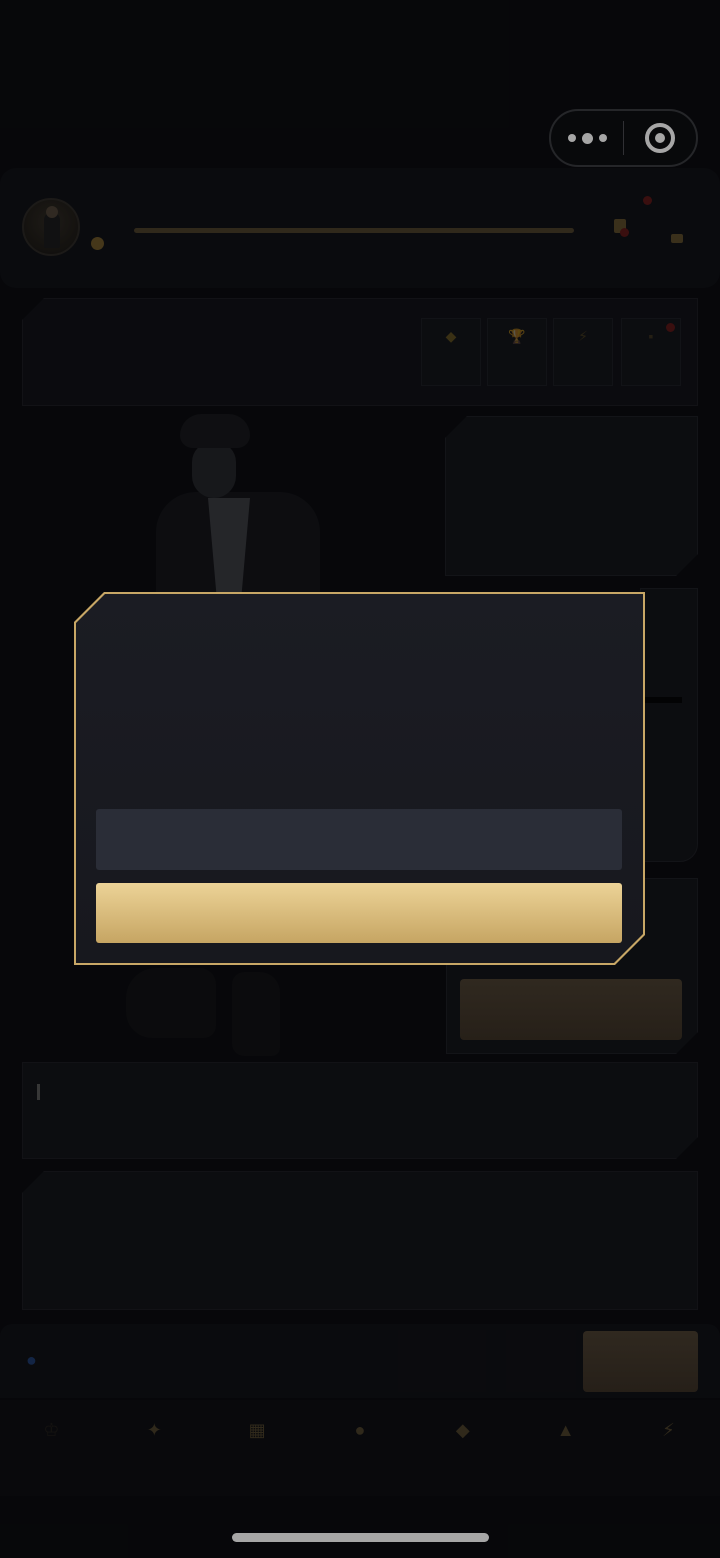 This screenshot has width=720, height=1558. Describe the element at coordinates (587, 138) in the screenshot. I see `more-button` at that location.